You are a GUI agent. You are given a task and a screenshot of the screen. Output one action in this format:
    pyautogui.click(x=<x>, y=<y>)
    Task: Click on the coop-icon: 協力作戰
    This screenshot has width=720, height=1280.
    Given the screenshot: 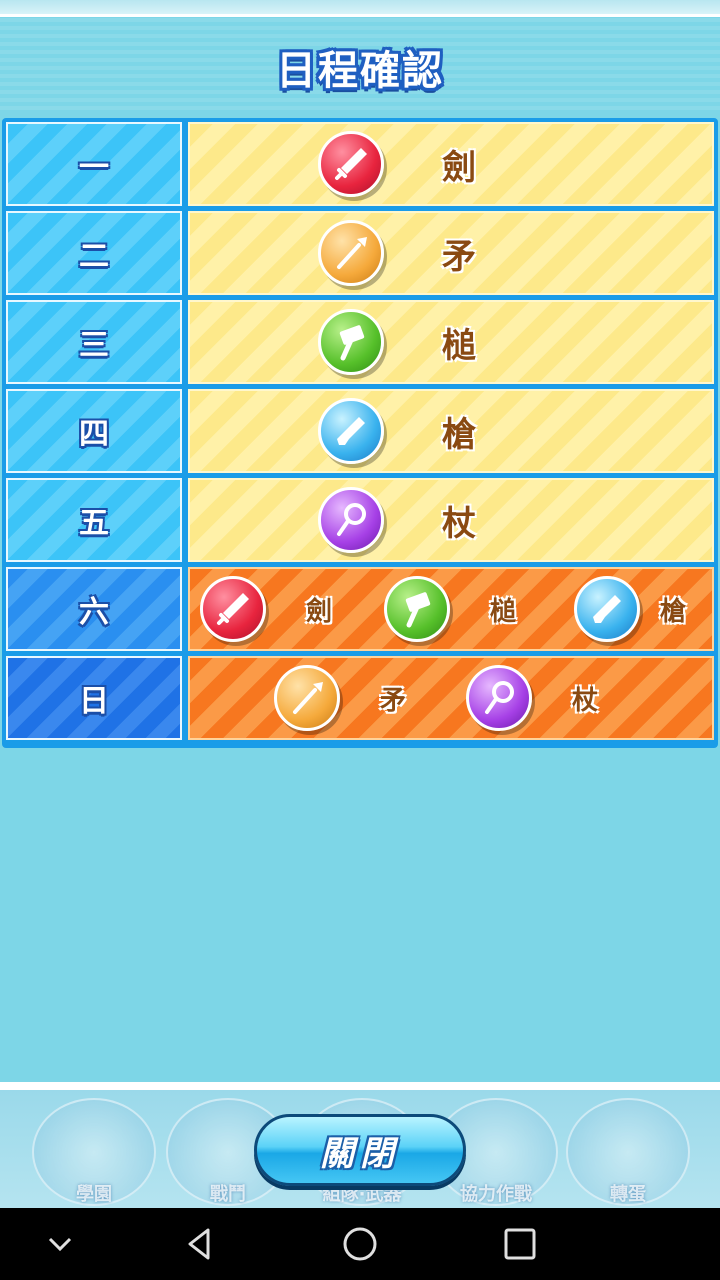 What is the action you would take?
    pyautogui.click(x=496, y=1194)
    